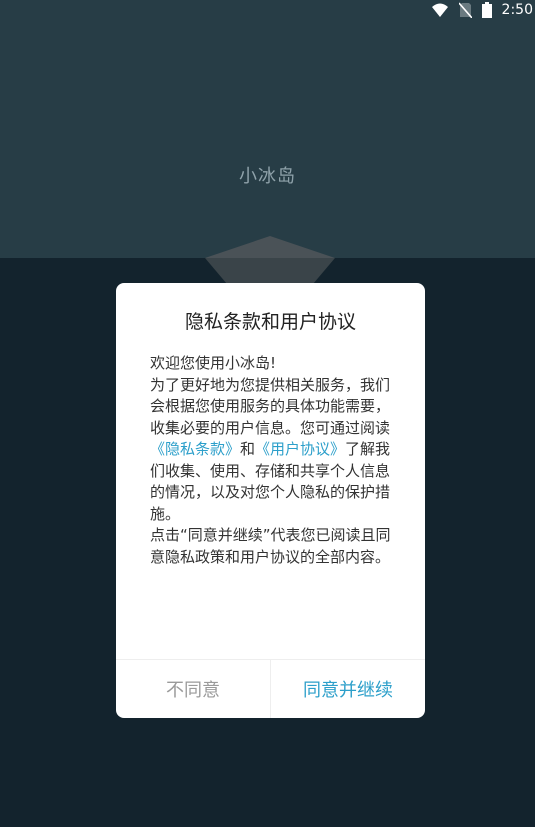  Describe the element at coordinates (267, 10) in the screenshot. I see `status-bar: 2:50` at that location.